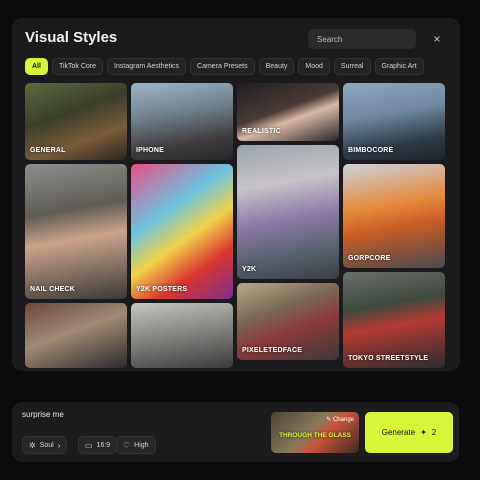 The image size is (480, 480). I want to click on style-tile-label: IPHONE, so click(150, 150).